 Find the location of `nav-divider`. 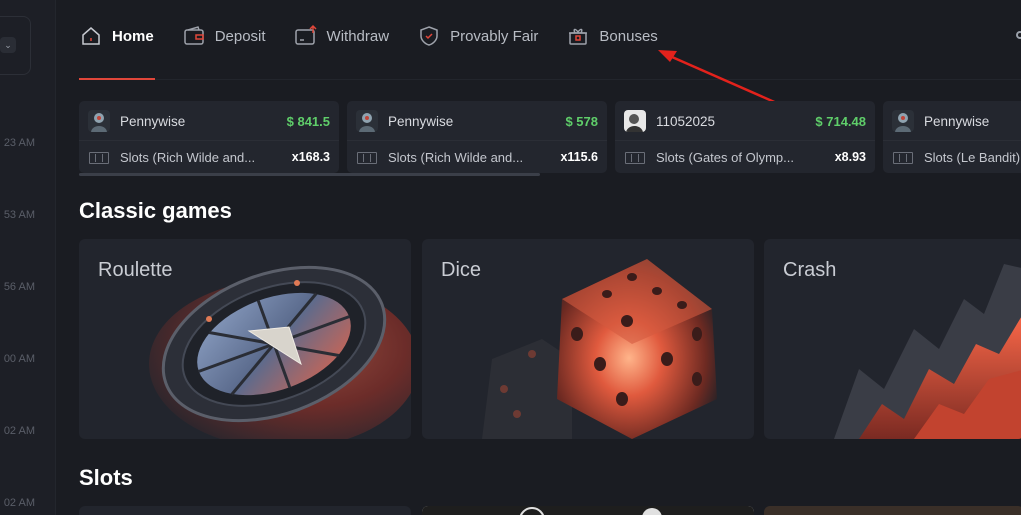

nav-divider is located at coordinates (550, 79).